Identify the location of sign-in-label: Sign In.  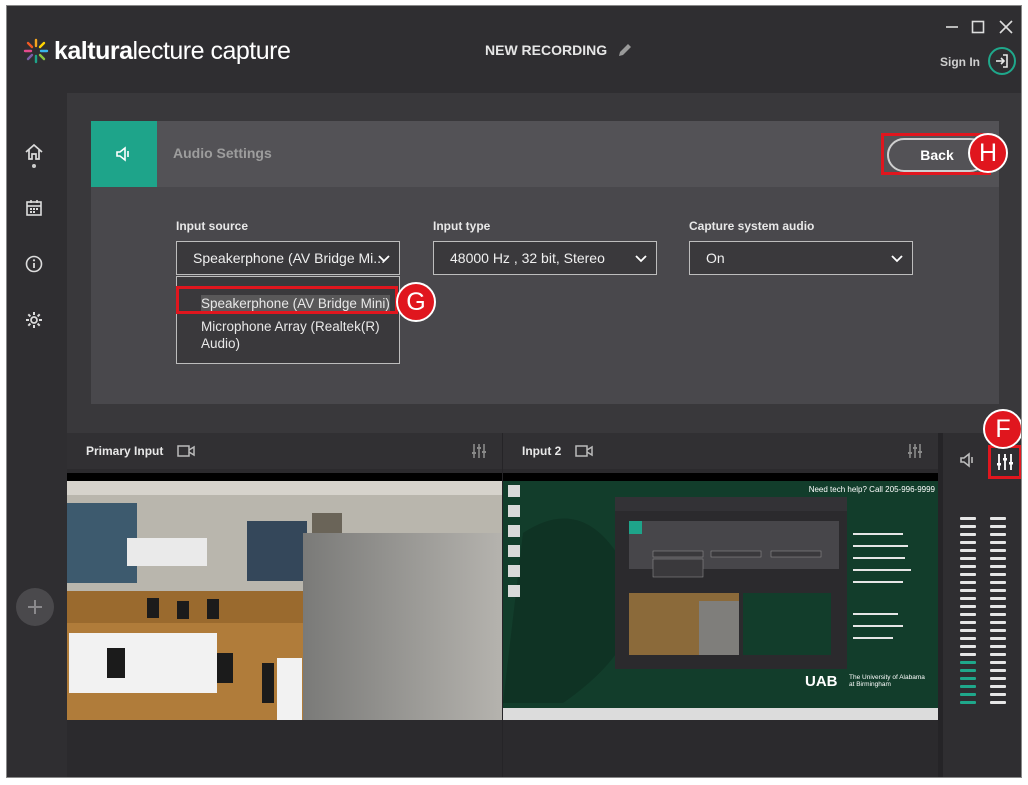
(960, 62).